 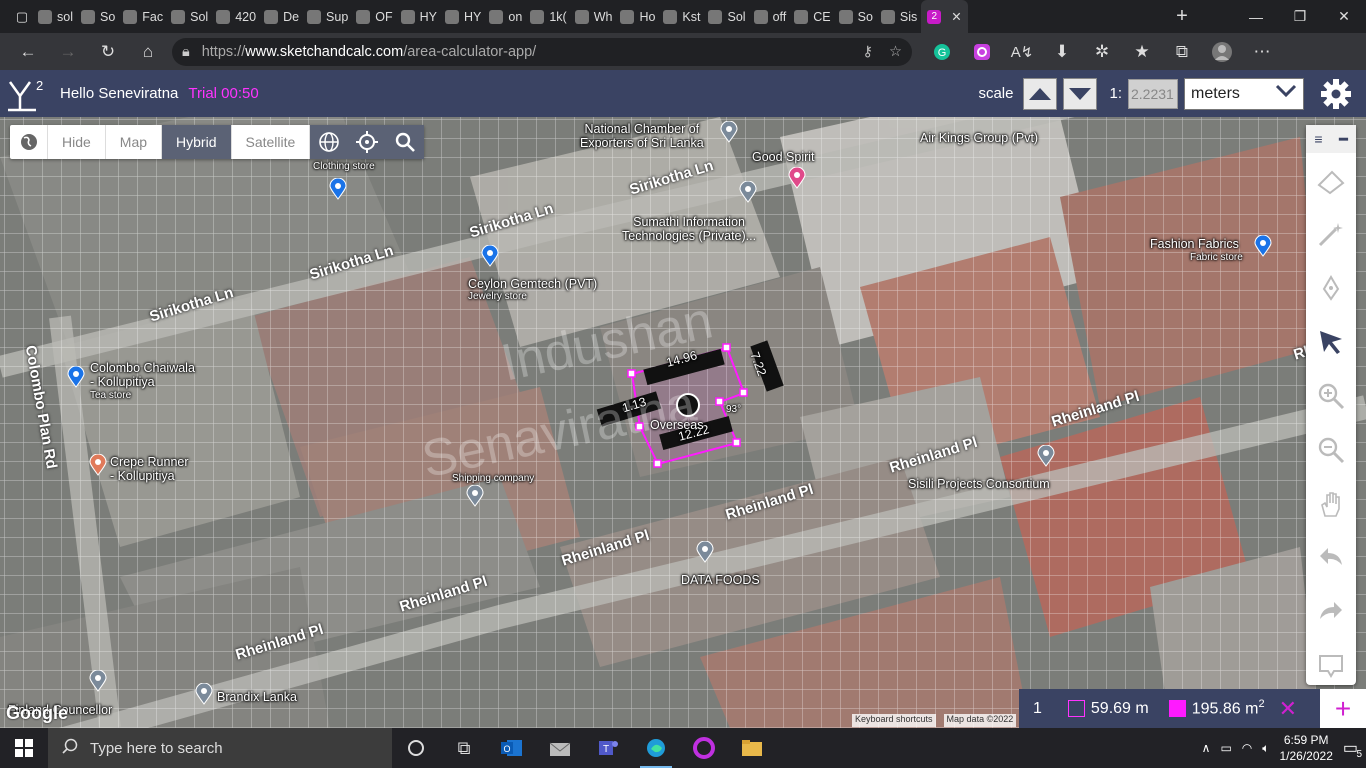 What do you see at coordinates (720, 580) in the screenshot?
I see `poi-label: DATA FOODS` at bounding box center [720, 580].